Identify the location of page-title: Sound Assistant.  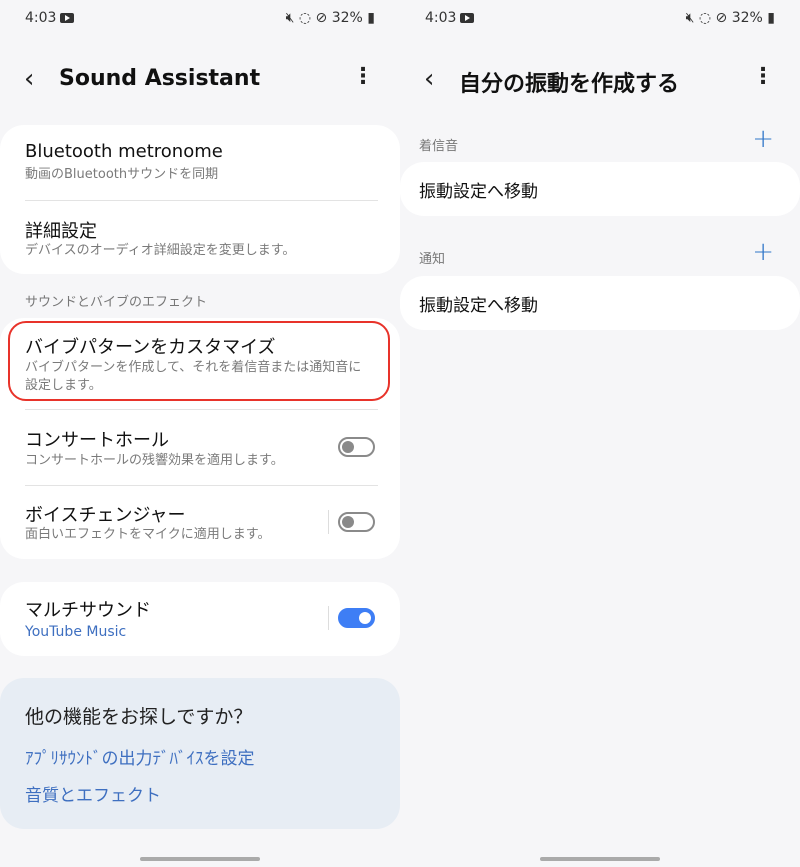
(160, 78).